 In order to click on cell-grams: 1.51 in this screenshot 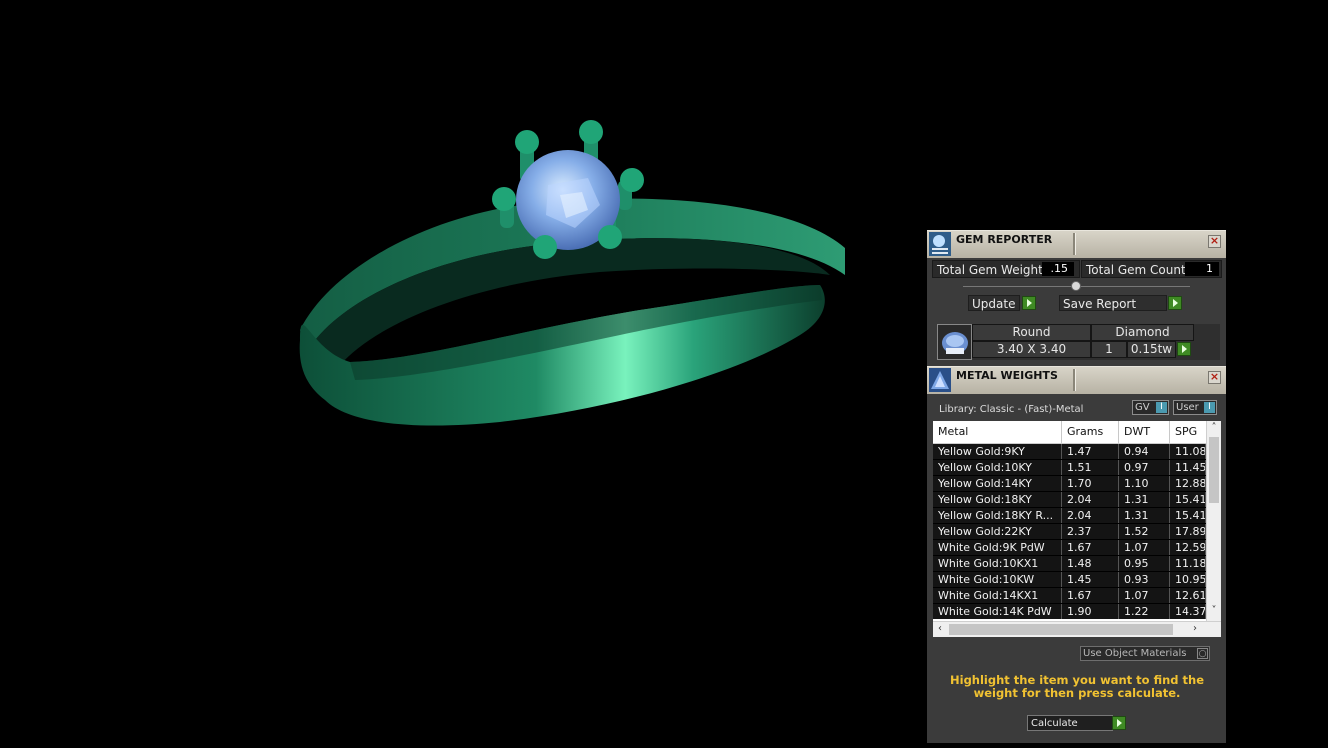, I will do `click(1090, 467)`.